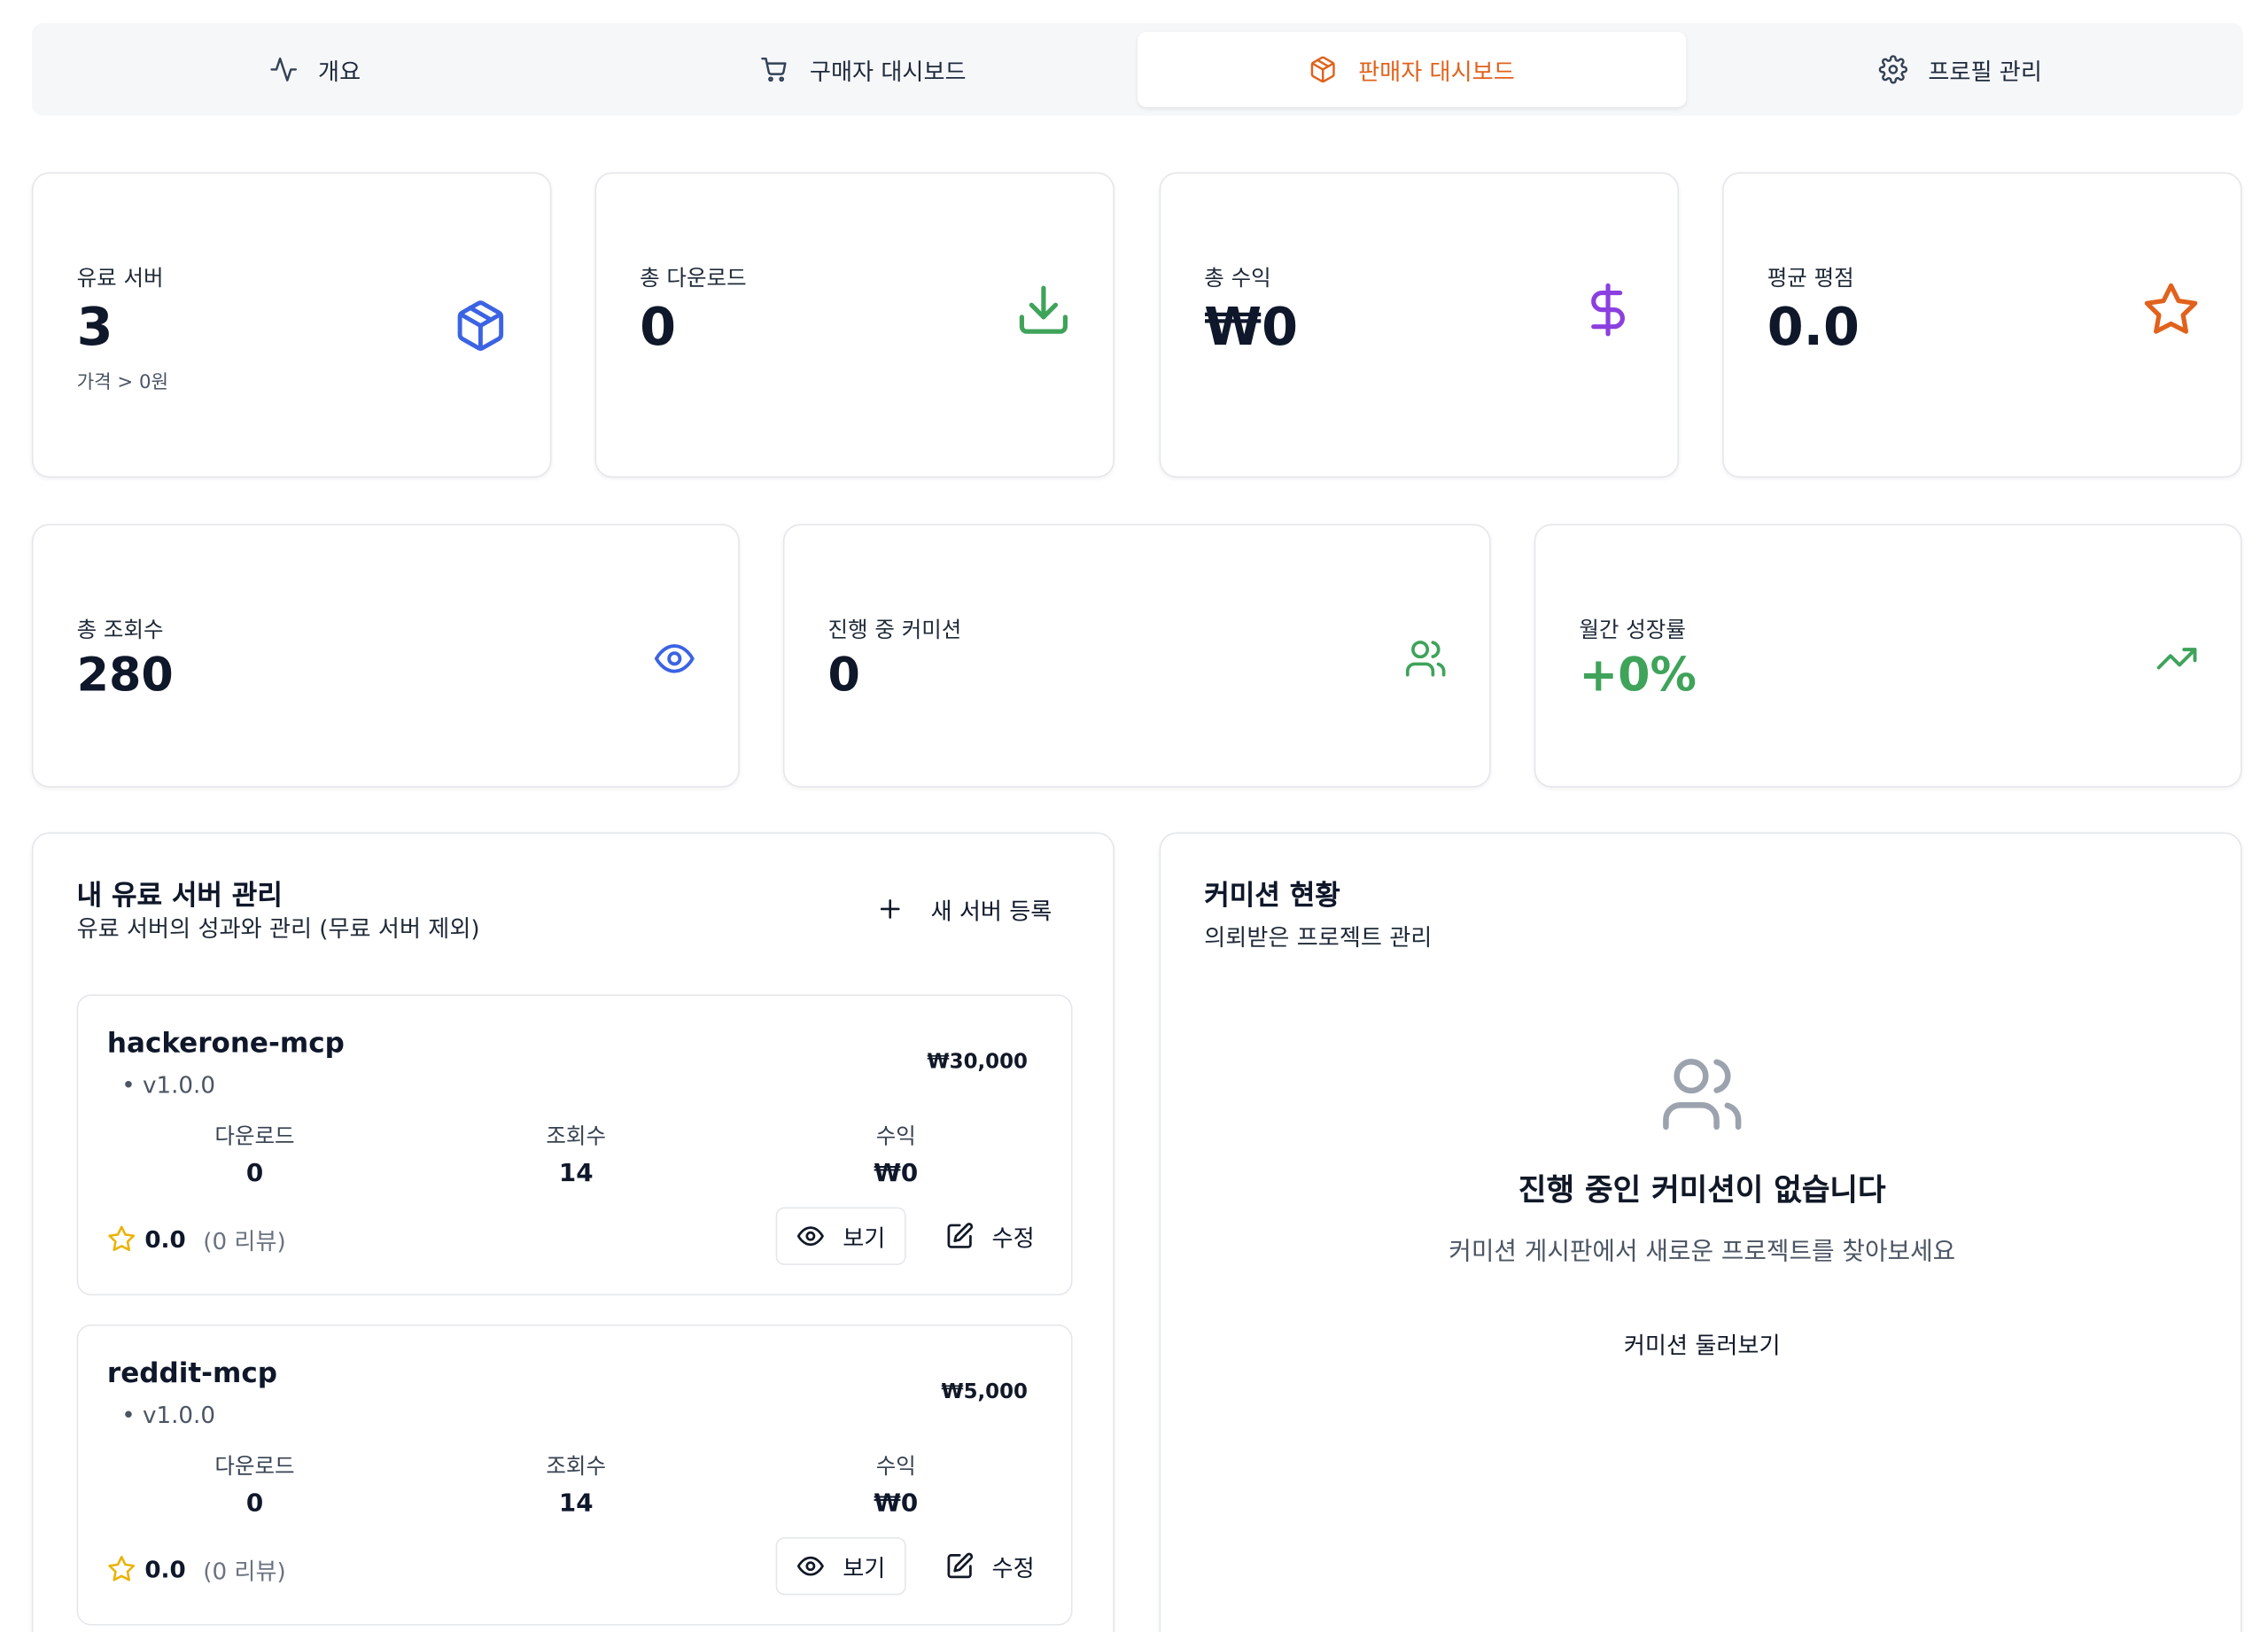  Describe the element at coordinates (890, 909) in the screenshot. I see `plus-icon` at that location.